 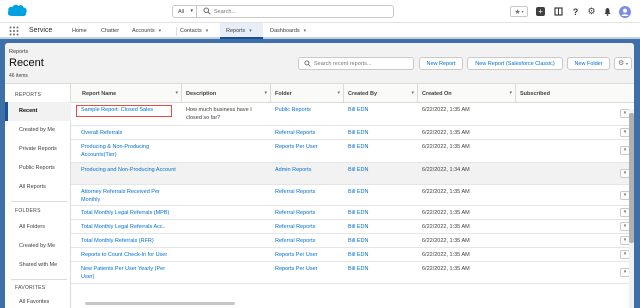 What do you see at coordinates (38, 246) in the screenshot?
I see `sidebar-item-folders-created-by-me: Created by Me` at bounding box center [38, 246].